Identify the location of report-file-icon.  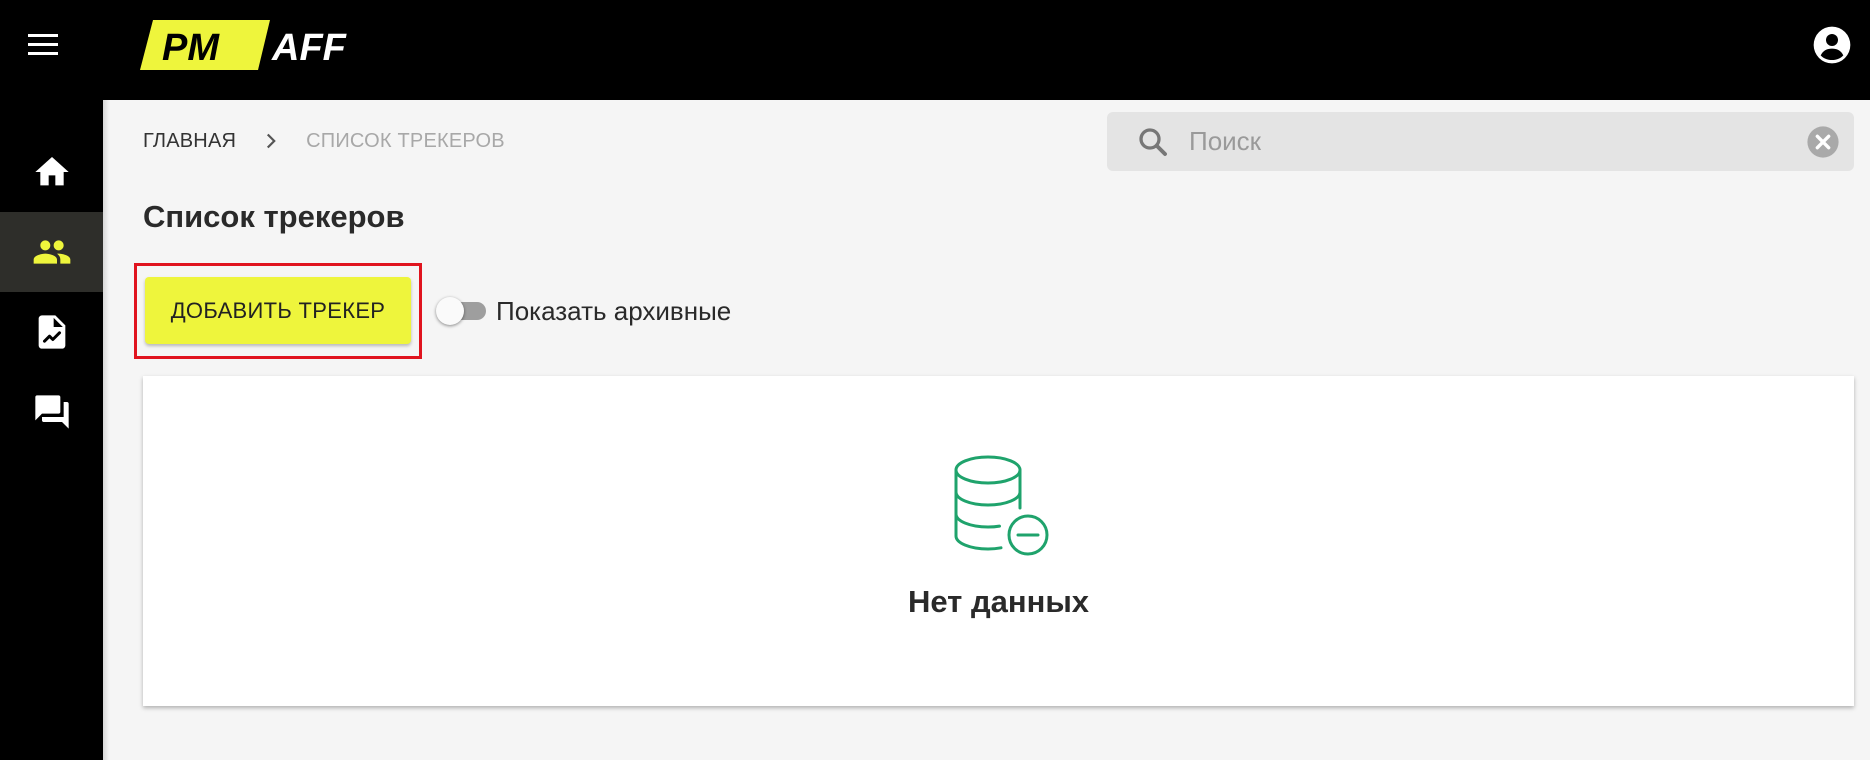
(51, 332).